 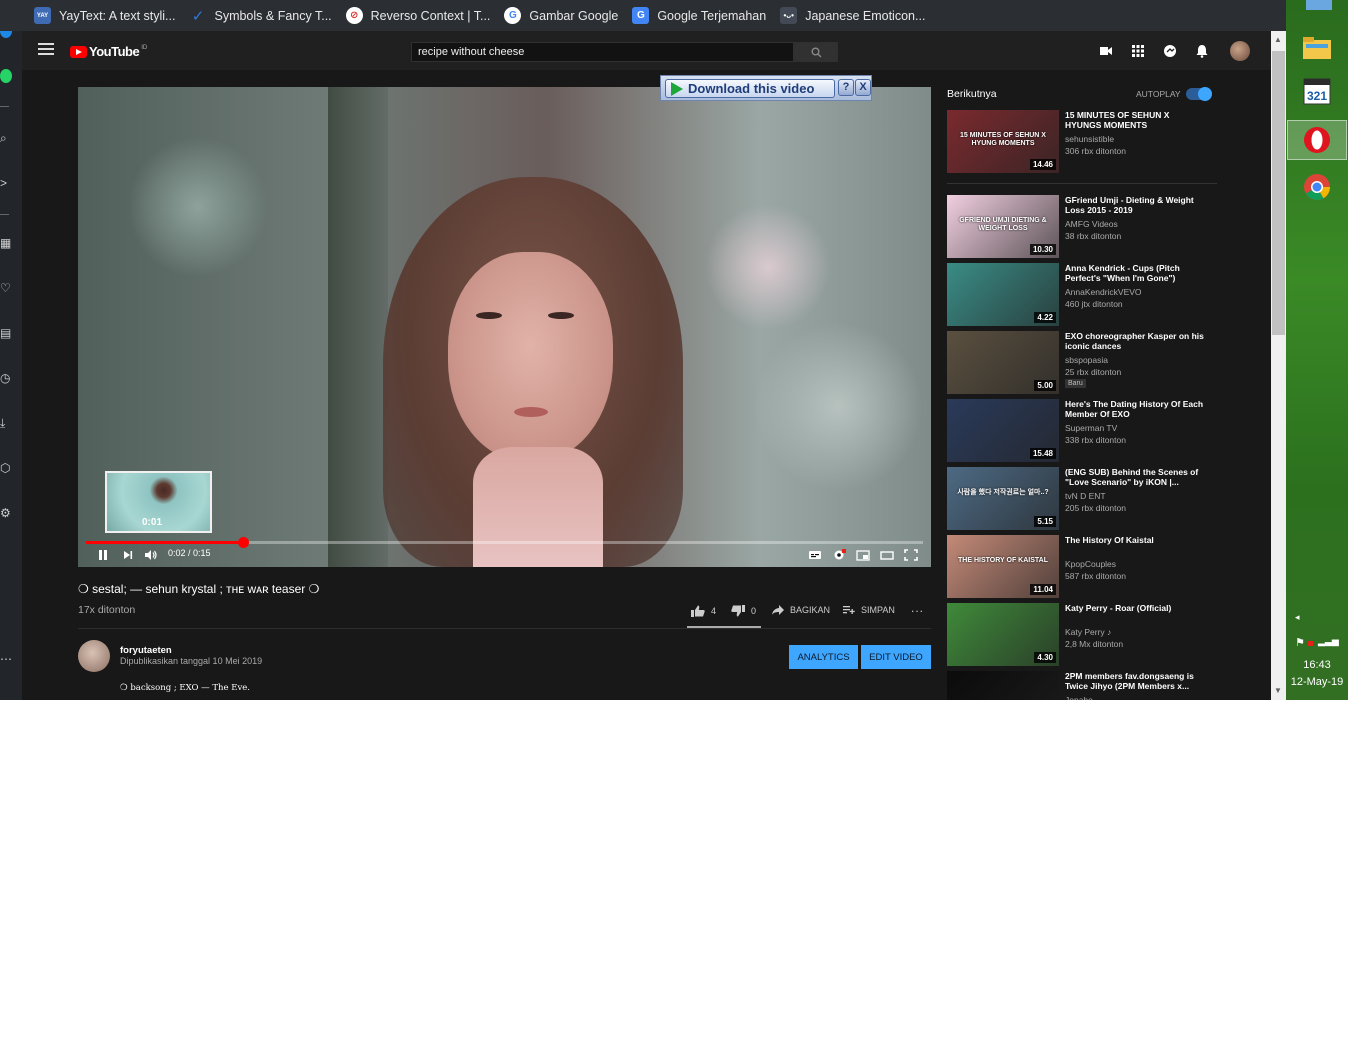 I want to click on account-avatar, so click(x=1240, y=51).